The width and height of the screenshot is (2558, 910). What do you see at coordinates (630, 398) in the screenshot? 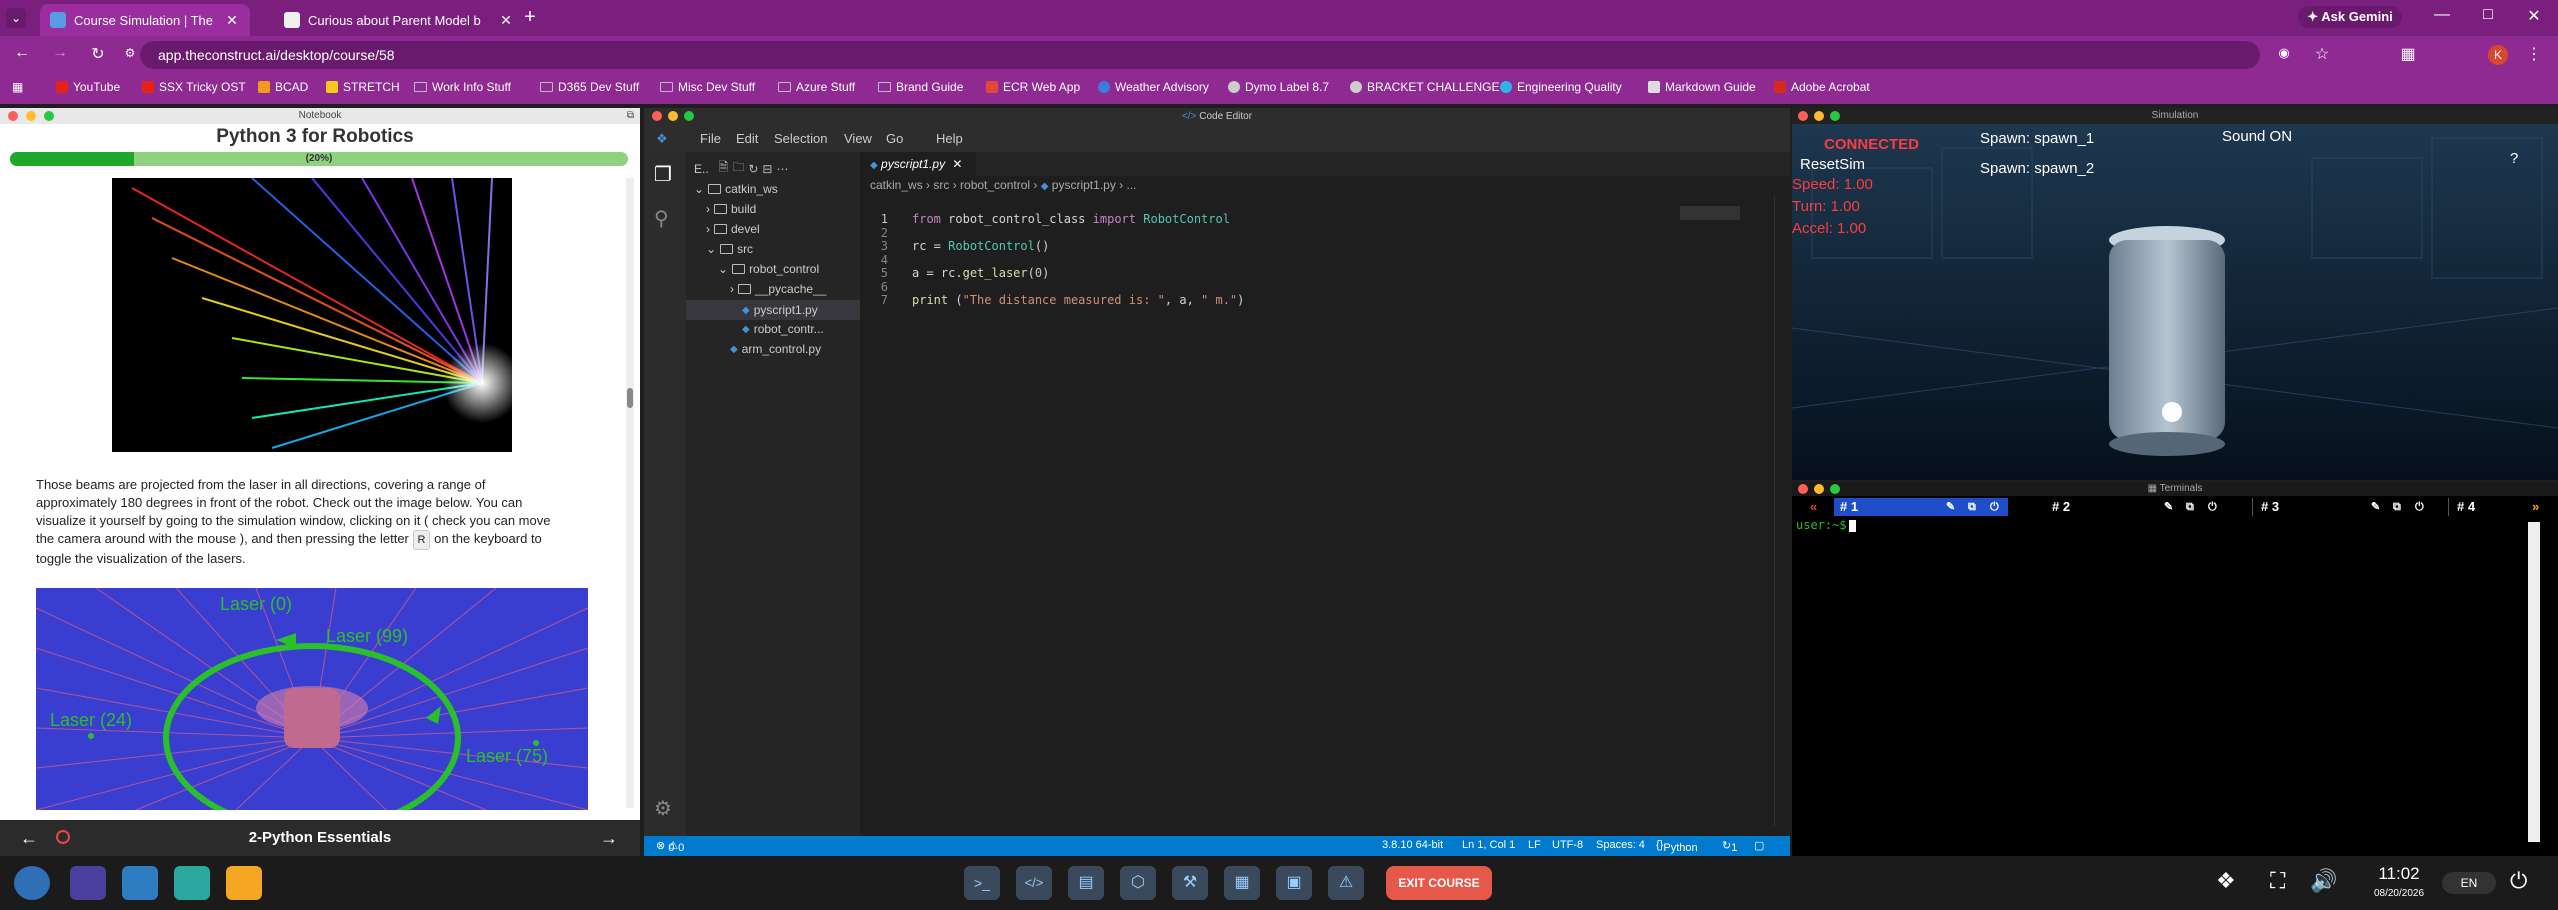
I see `scrollbar-thumb` at bounding box center [630, 398].